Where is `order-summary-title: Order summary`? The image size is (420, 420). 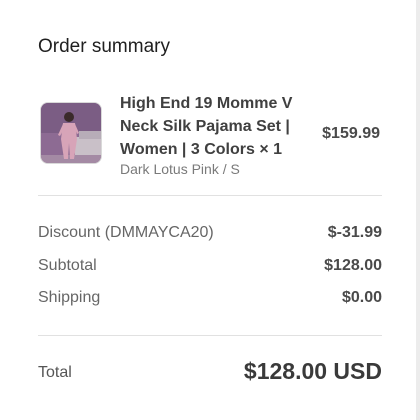
order-summary-title: Order summary is located at coordinates (104, 46).